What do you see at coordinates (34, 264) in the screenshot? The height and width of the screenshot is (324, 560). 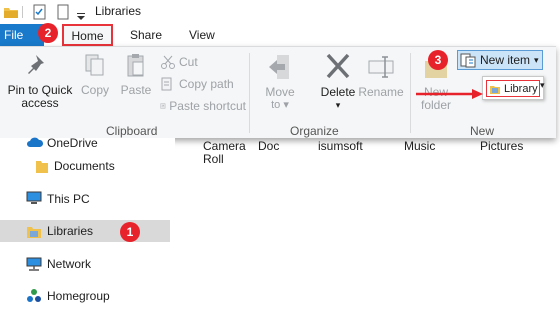 I see `network-icon` at bounding box center [34, 264].